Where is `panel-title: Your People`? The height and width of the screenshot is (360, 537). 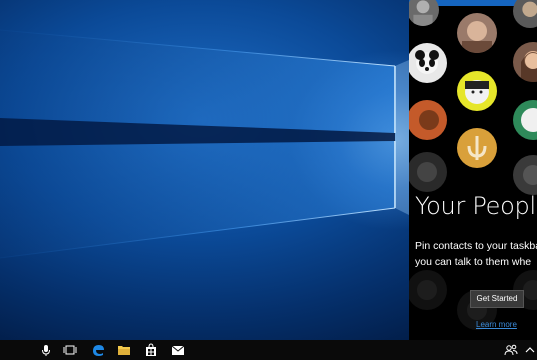
panel-title: Your People is located at coordinates (476, 206).